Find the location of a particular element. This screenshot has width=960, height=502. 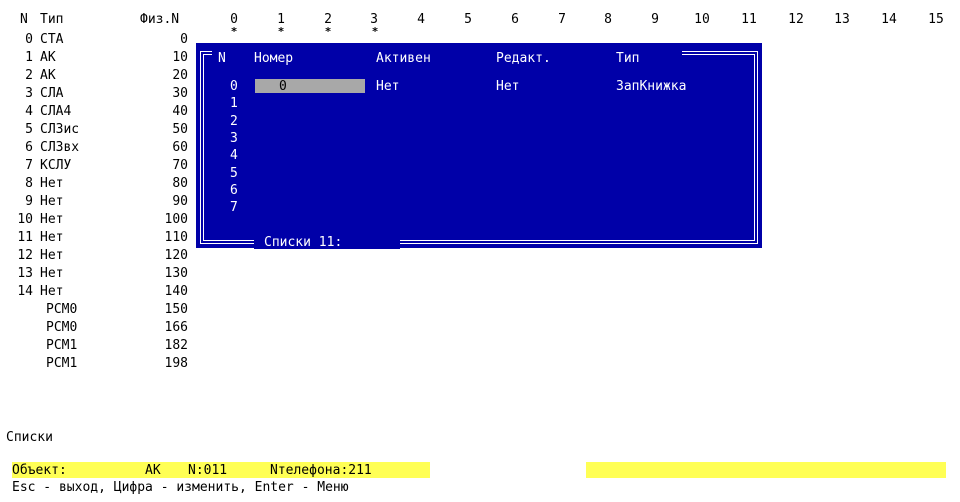

row-number: 5 is located at coordinates (29, 129).